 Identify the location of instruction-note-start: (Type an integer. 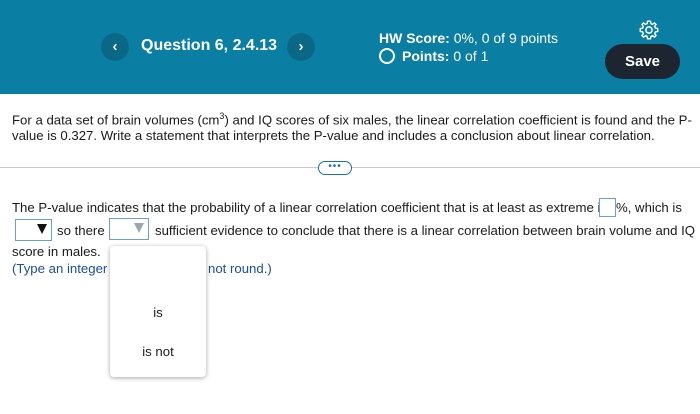
(60, 268).